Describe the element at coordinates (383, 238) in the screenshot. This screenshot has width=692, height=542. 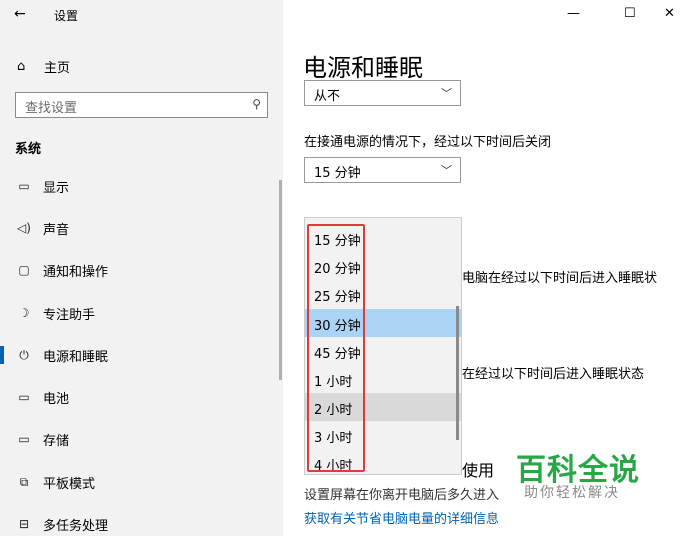
I see `dropdown-option: 15 分钟` at that location.